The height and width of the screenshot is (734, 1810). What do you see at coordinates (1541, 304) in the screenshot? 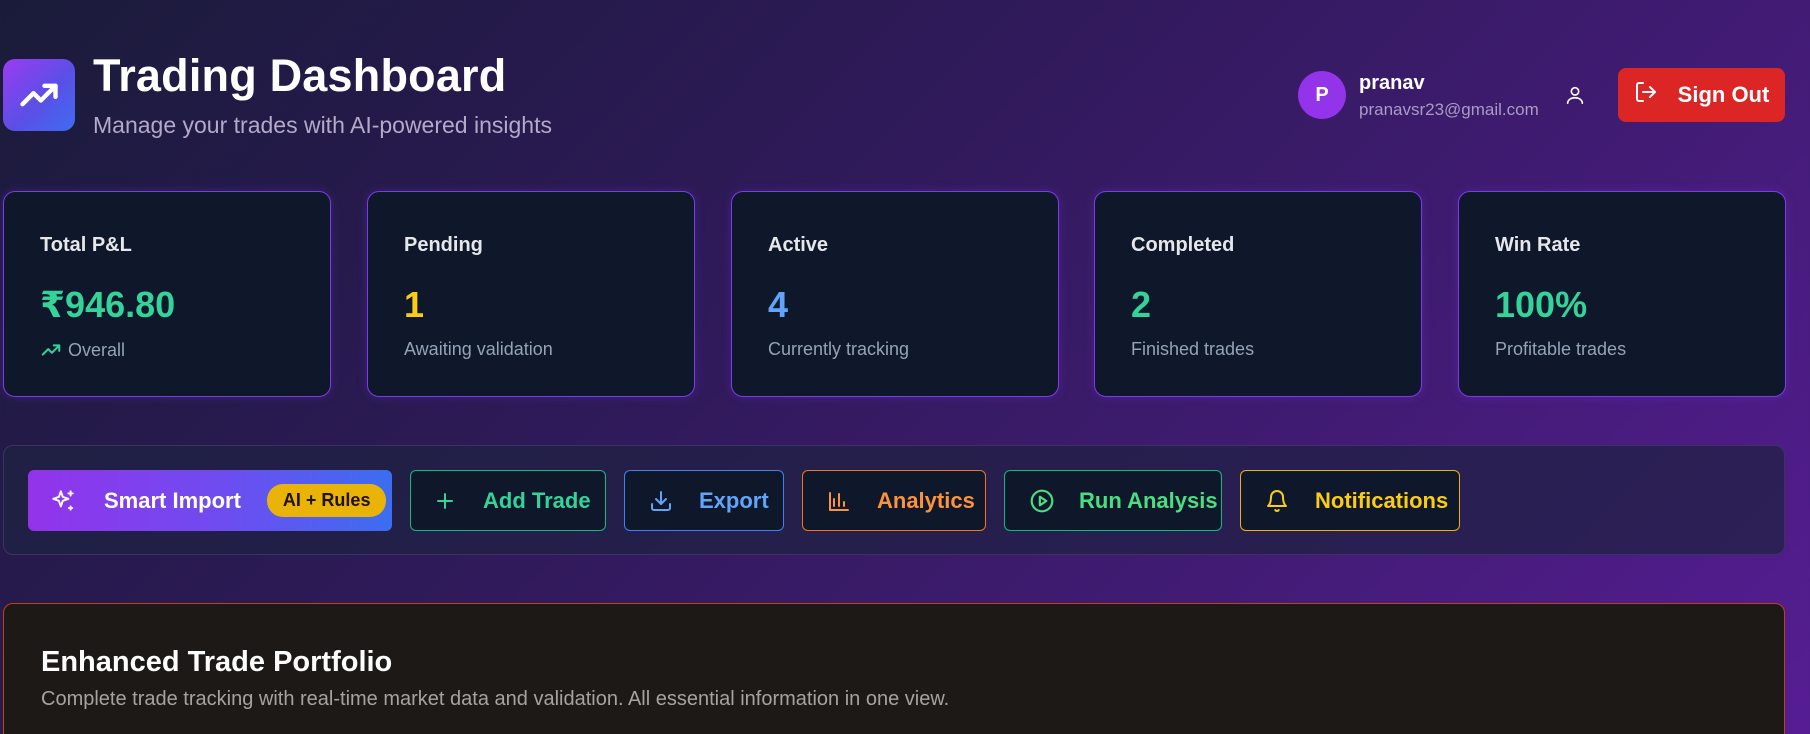
I see `stat-value: 100%` at bounding box center [1541, 304].